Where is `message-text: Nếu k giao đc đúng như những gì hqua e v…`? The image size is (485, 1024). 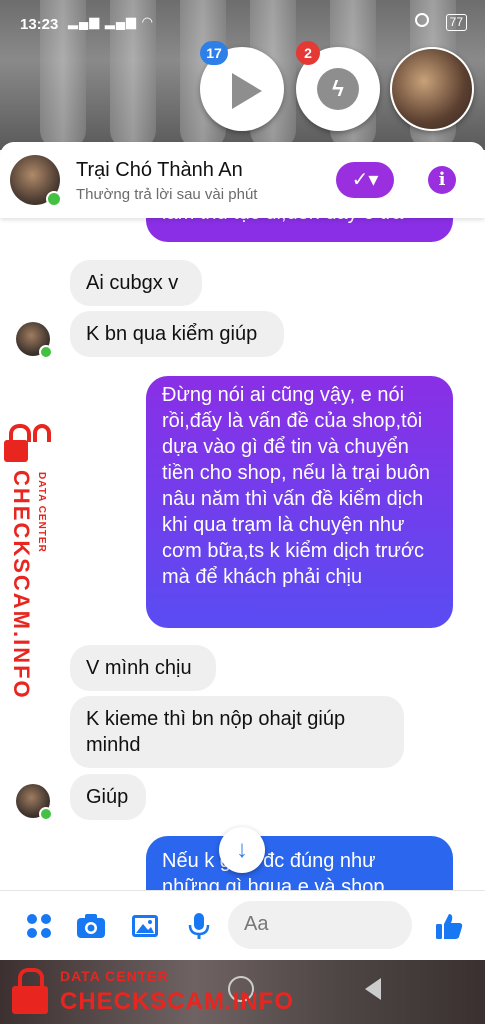
message-text: Nếu k giao đc đúng như những gì hqua e v… is located at coordinates (273, 870).